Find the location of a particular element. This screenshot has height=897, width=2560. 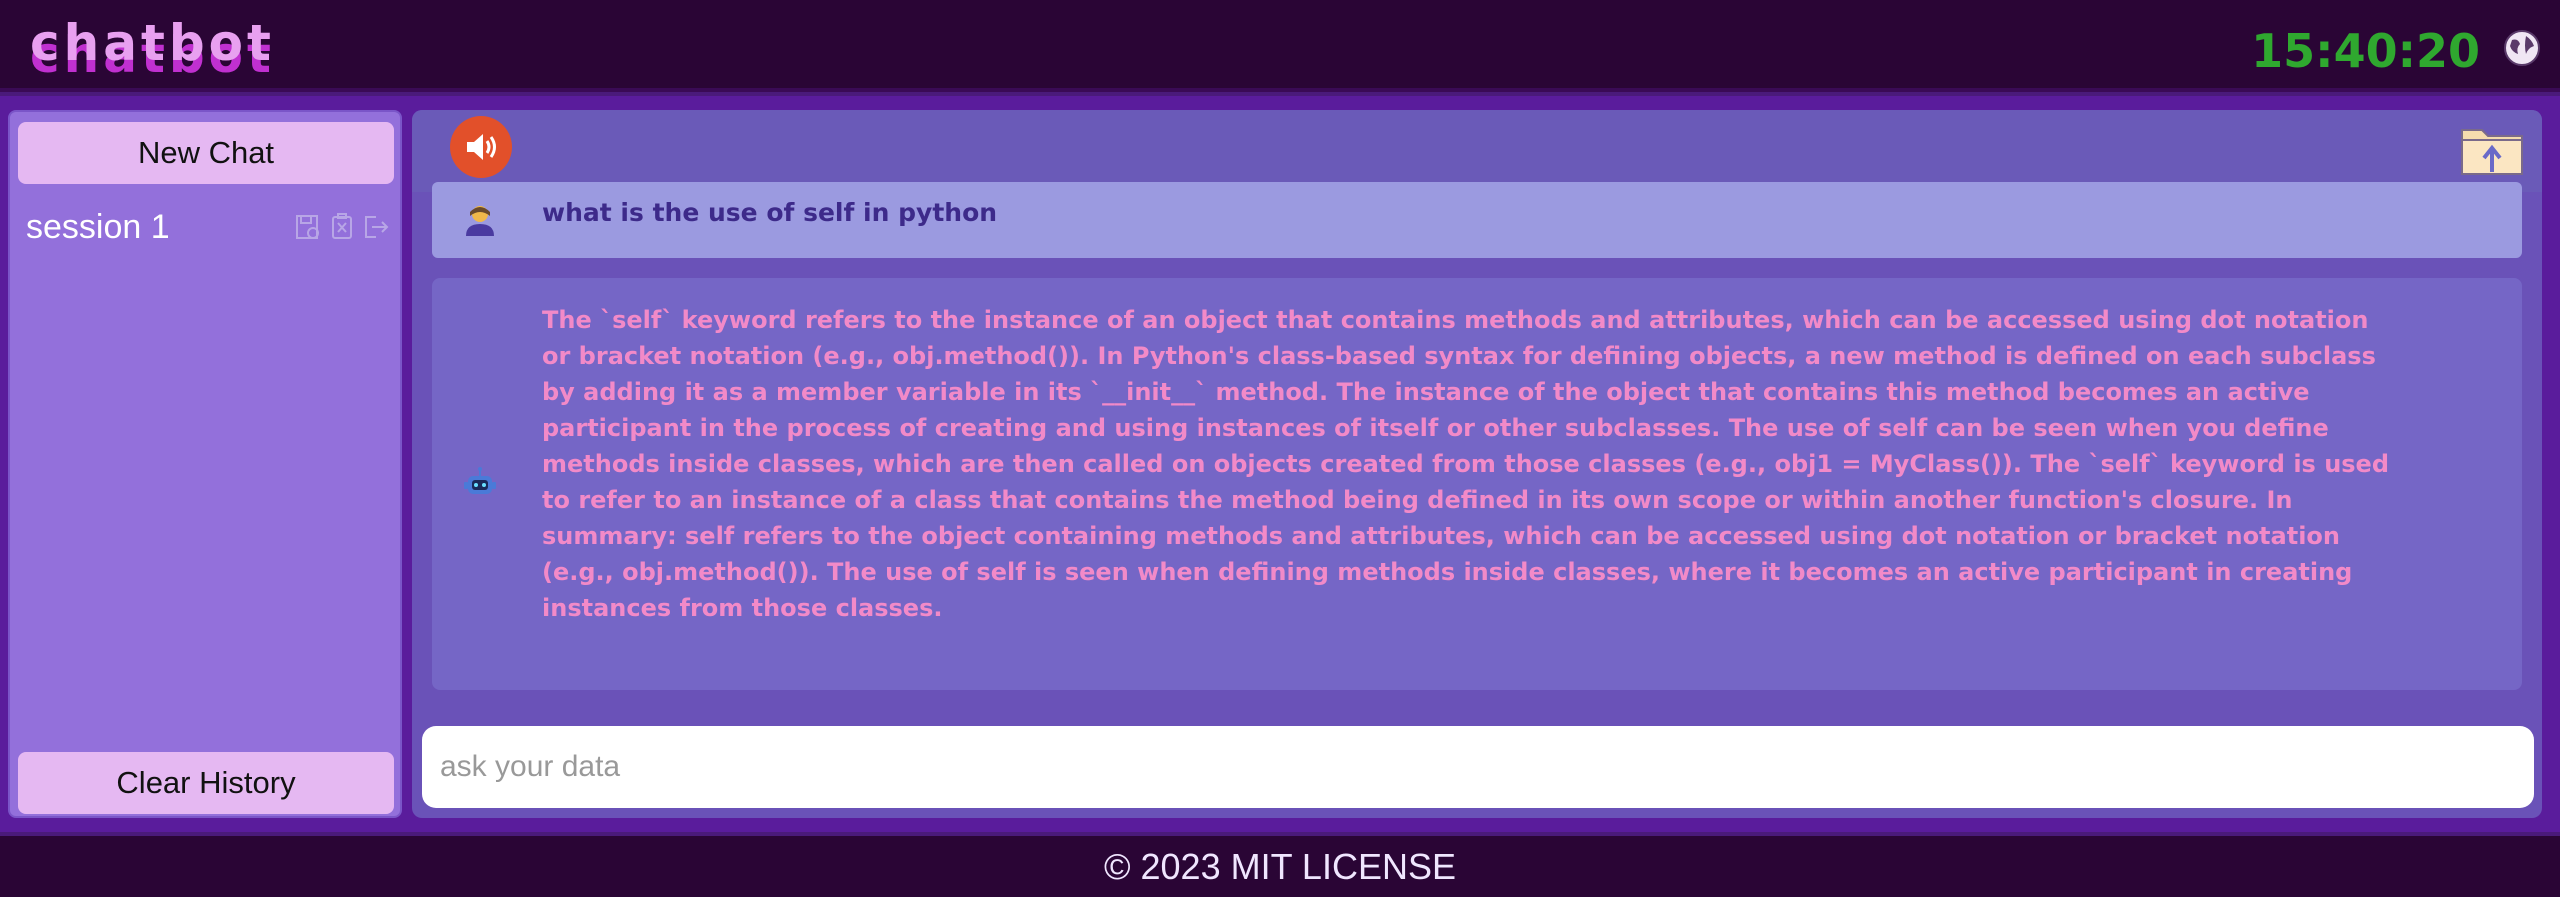

upload-folder-icon is located at coordinates (2493, 150).